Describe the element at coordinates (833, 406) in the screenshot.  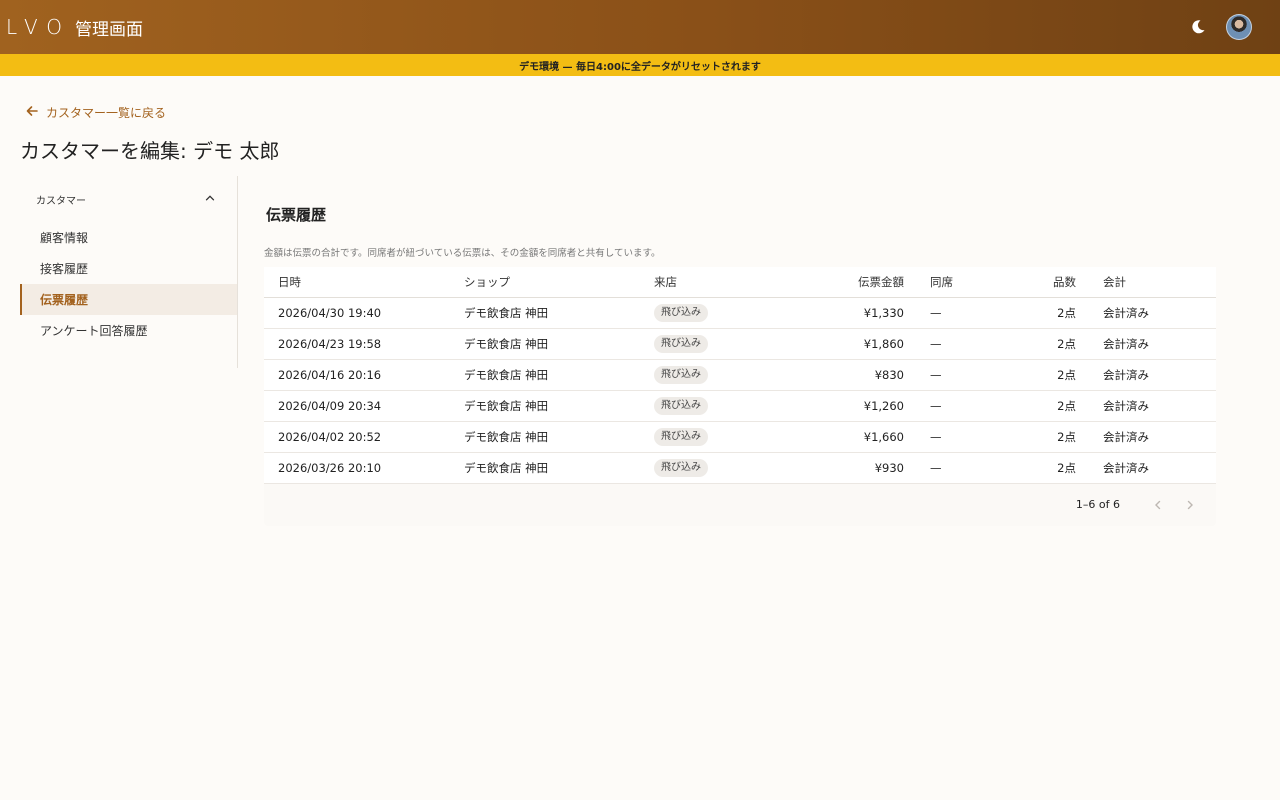
I see `cell-amount: ¥1,260` at that location.